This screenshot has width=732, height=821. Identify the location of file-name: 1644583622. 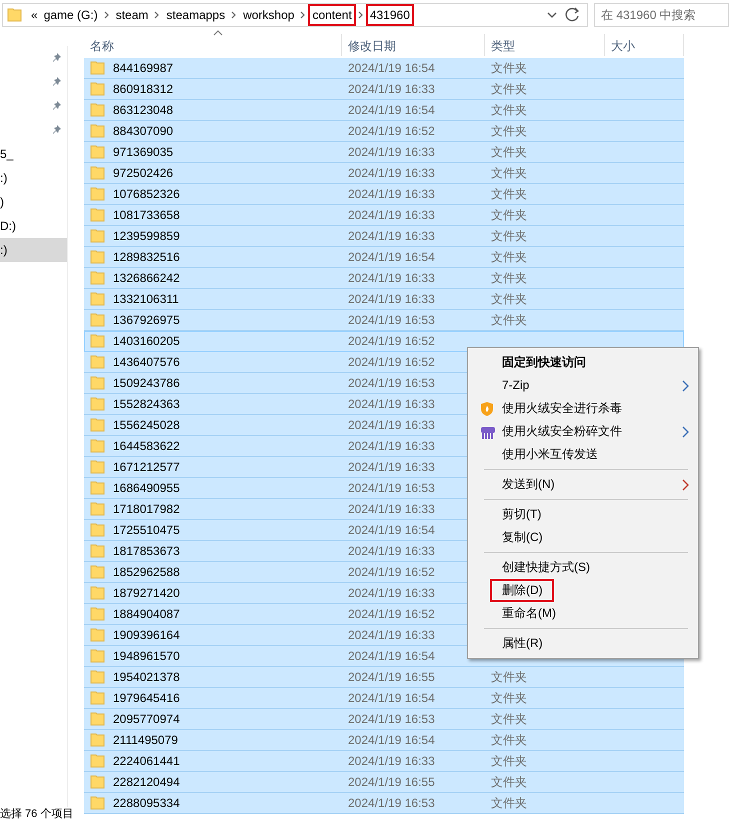
(146, 446).